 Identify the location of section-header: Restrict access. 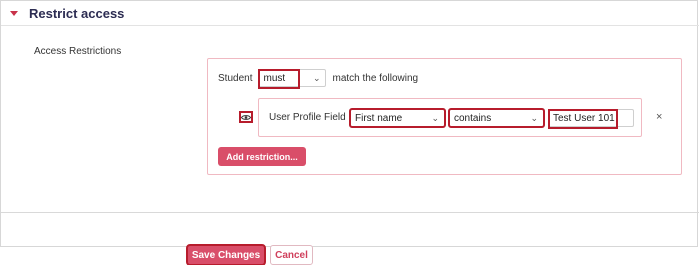
(350, 13).